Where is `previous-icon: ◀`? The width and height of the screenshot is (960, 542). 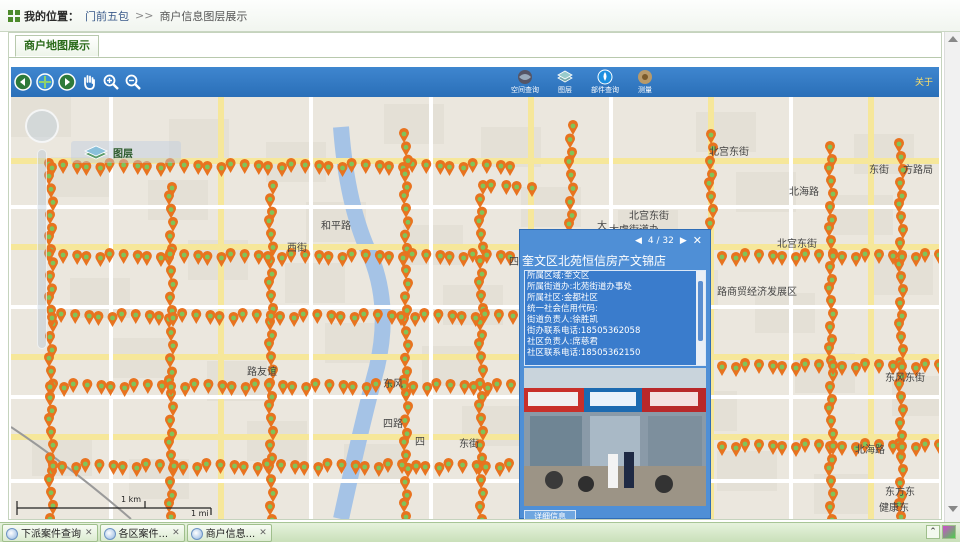 previous-icon: ◀ is located at coordinates (638, 241).